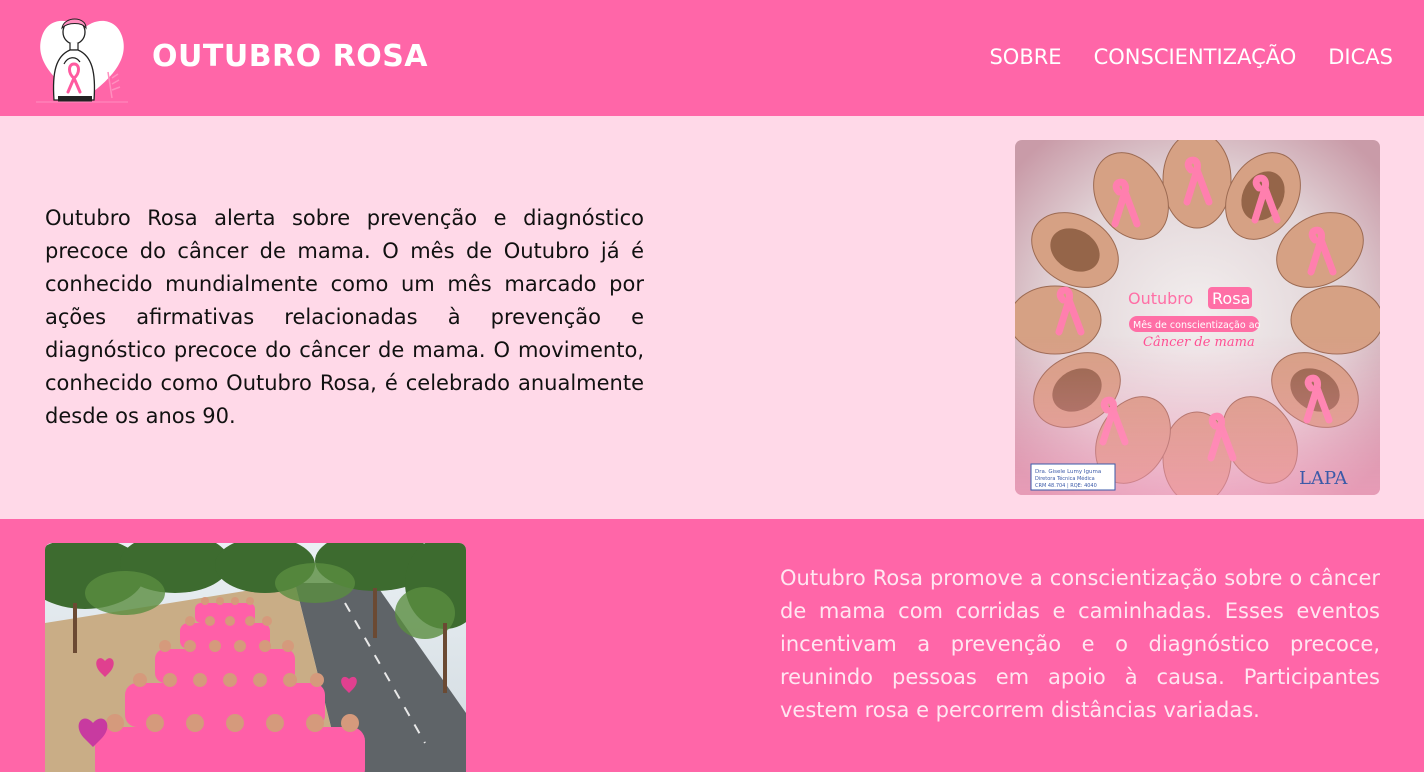 This screenshot has height=772, width=1424. I want to click on outubro-rosa-logo-icon, so click(82, 58).